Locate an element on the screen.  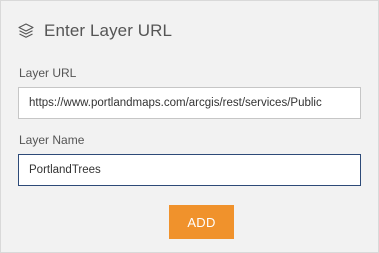
layer-name-input is located at coordinates (189, 170).